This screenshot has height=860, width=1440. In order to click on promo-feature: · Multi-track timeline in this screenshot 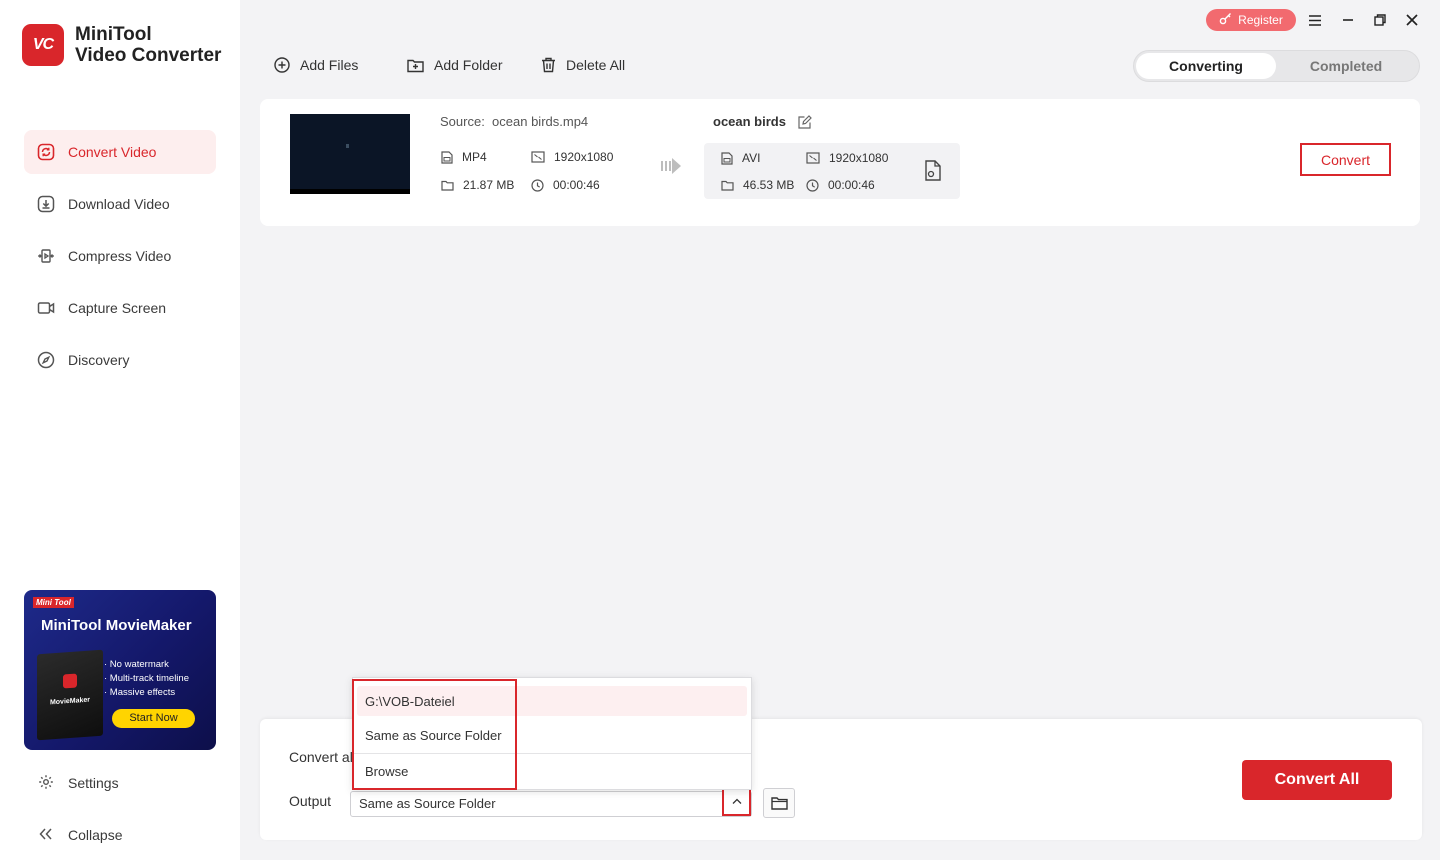, I will do `click(146, 678)`.